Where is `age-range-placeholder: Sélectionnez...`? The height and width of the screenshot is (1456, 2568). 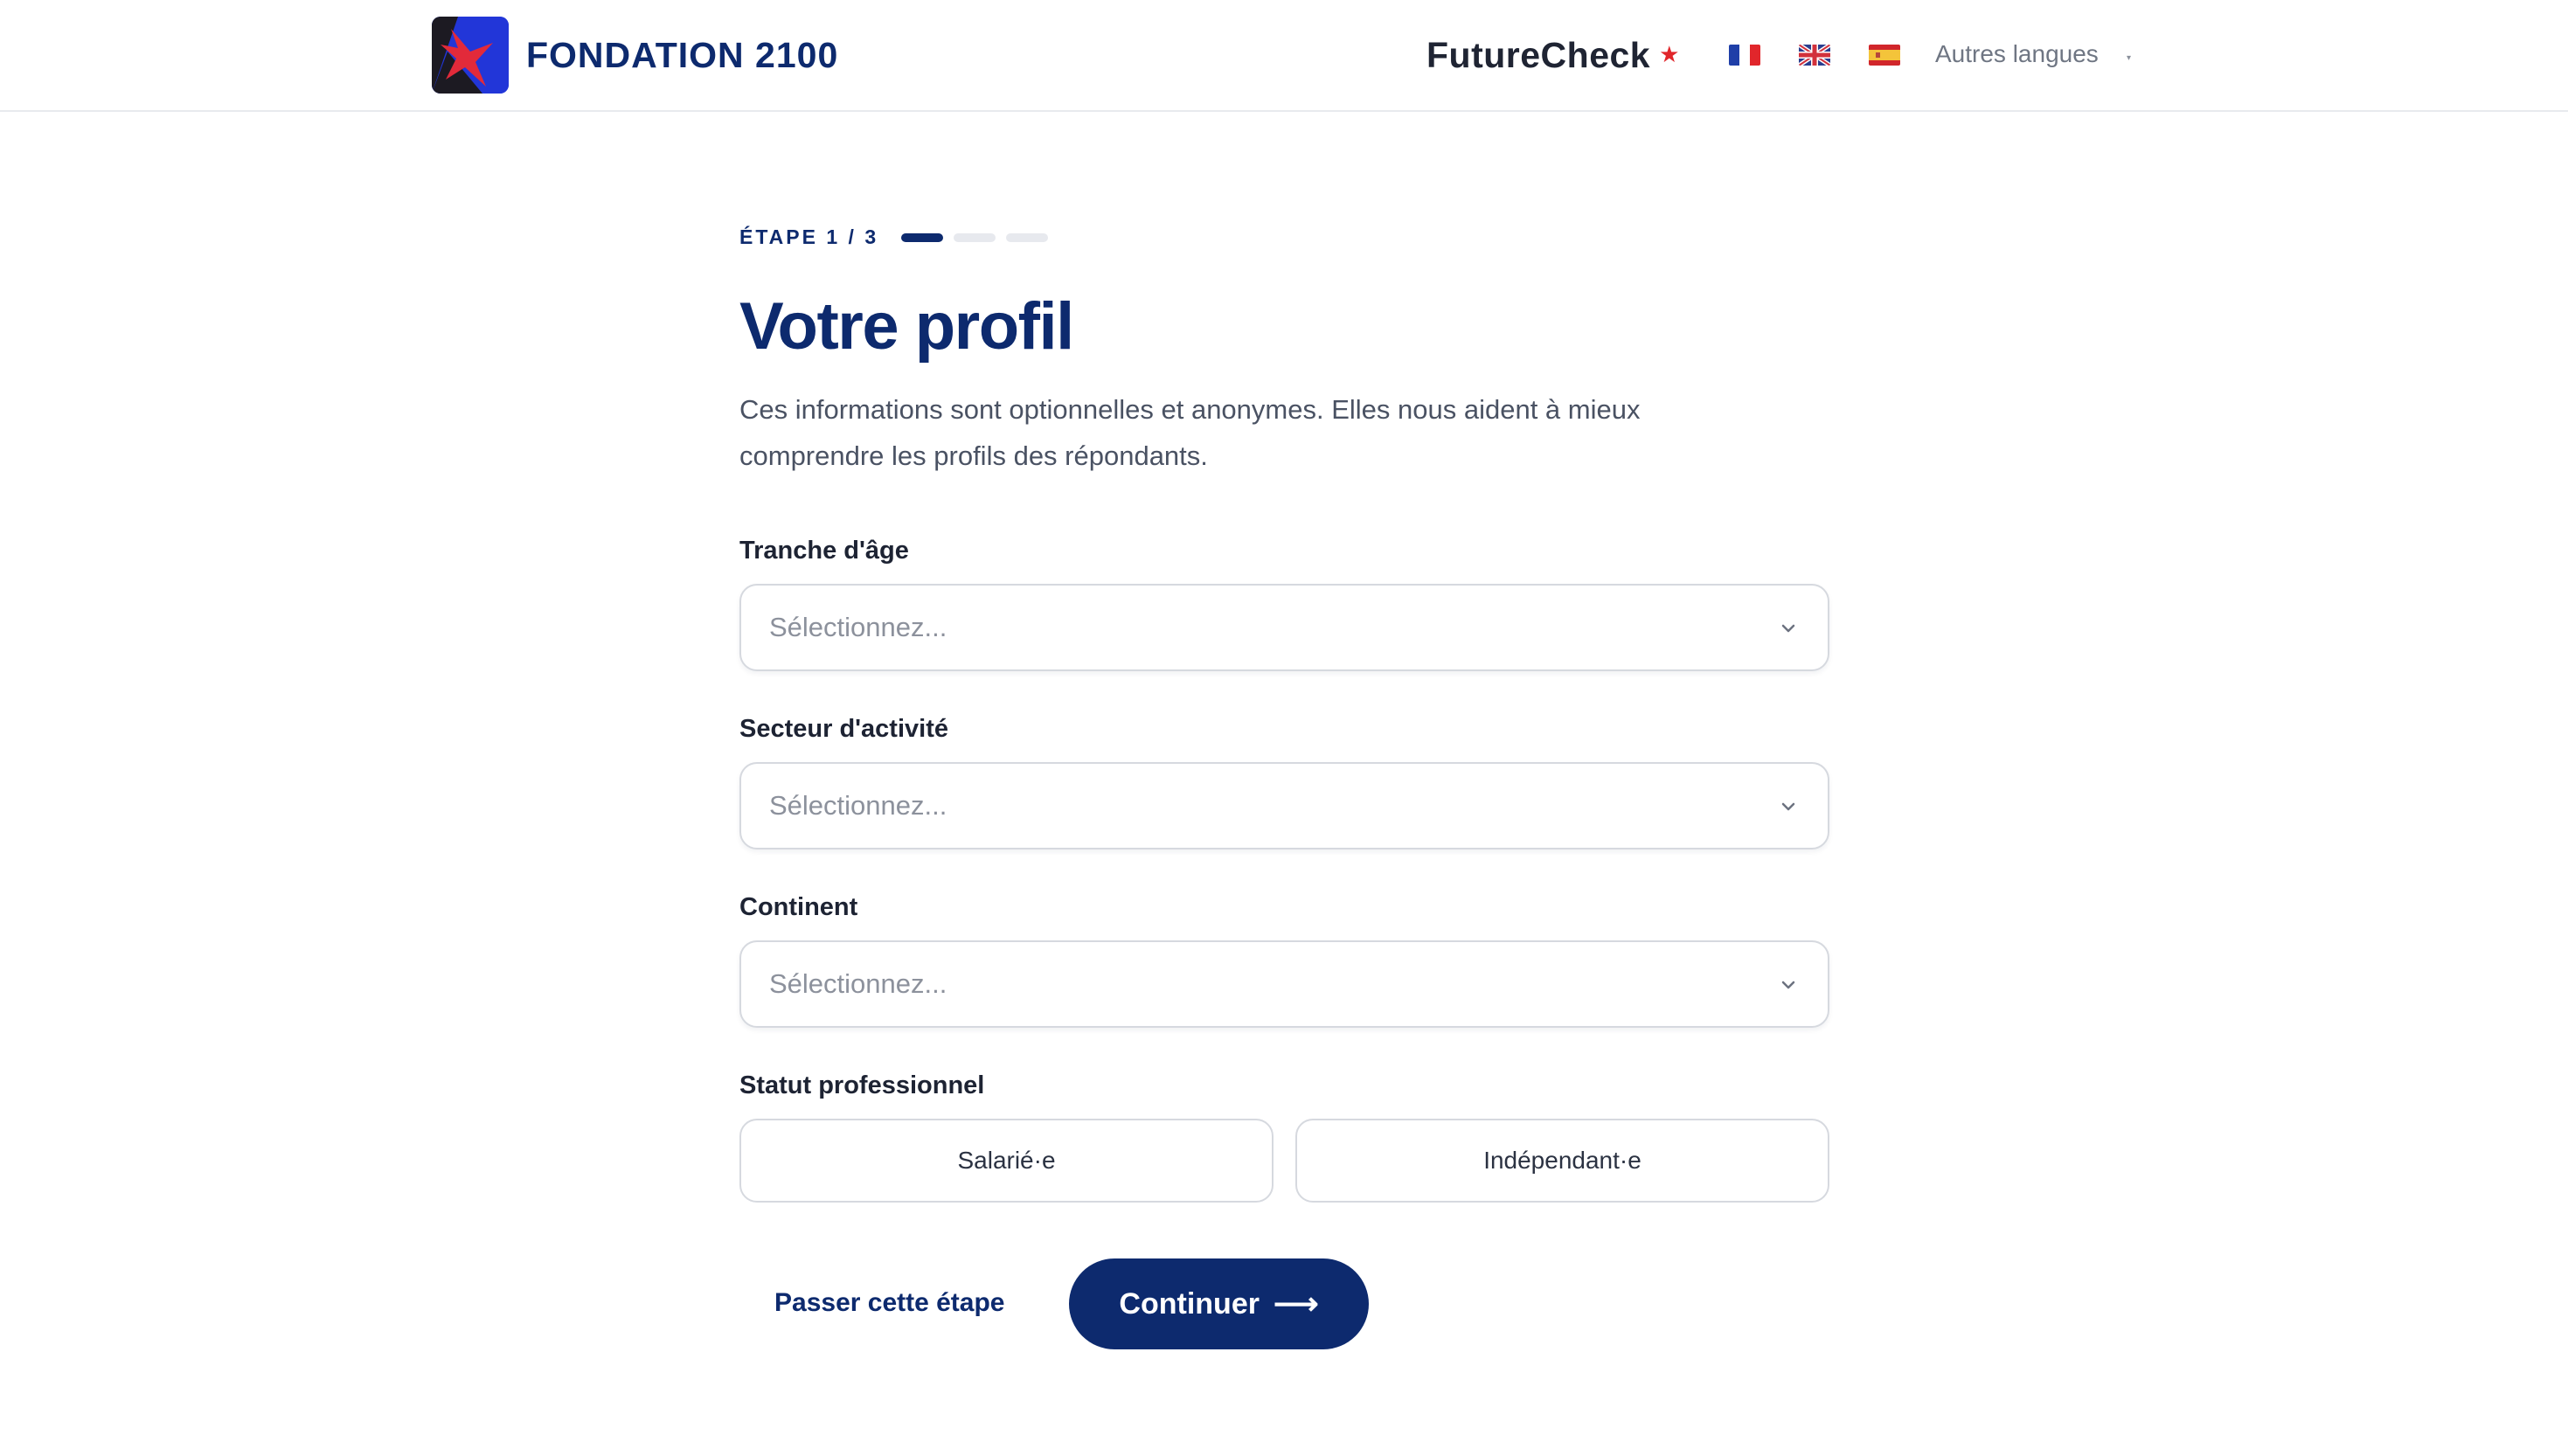
age-range-placeholder: Sélectionnez... is located at coordinates (858, 627).